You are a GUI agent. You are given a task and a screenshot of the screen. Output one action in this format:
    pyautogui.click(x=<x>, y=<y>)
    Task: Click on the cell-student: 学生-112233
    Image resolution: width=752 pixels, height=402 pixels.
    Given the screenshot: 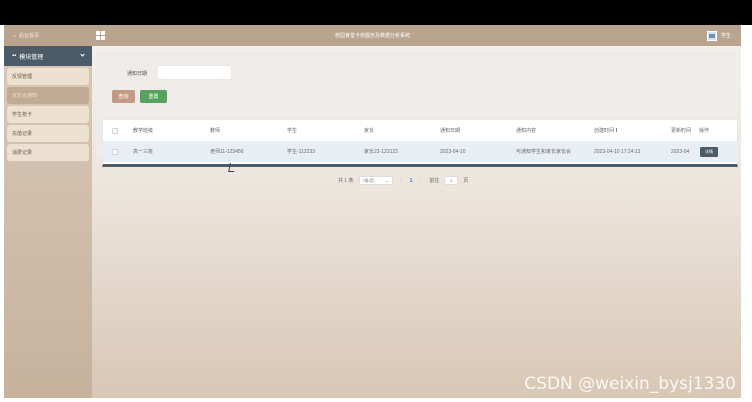 What is the action you would take?
    pyautogui.click(x=301, y=152)
    